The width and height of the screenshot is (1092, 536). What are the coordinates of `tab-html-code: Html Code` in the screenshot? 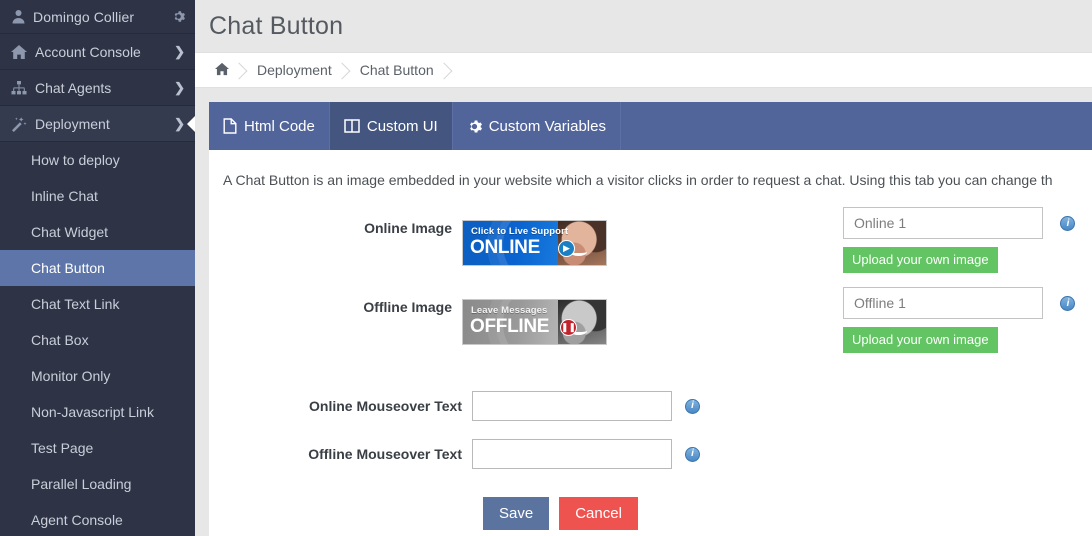 It's located at (269, 126).